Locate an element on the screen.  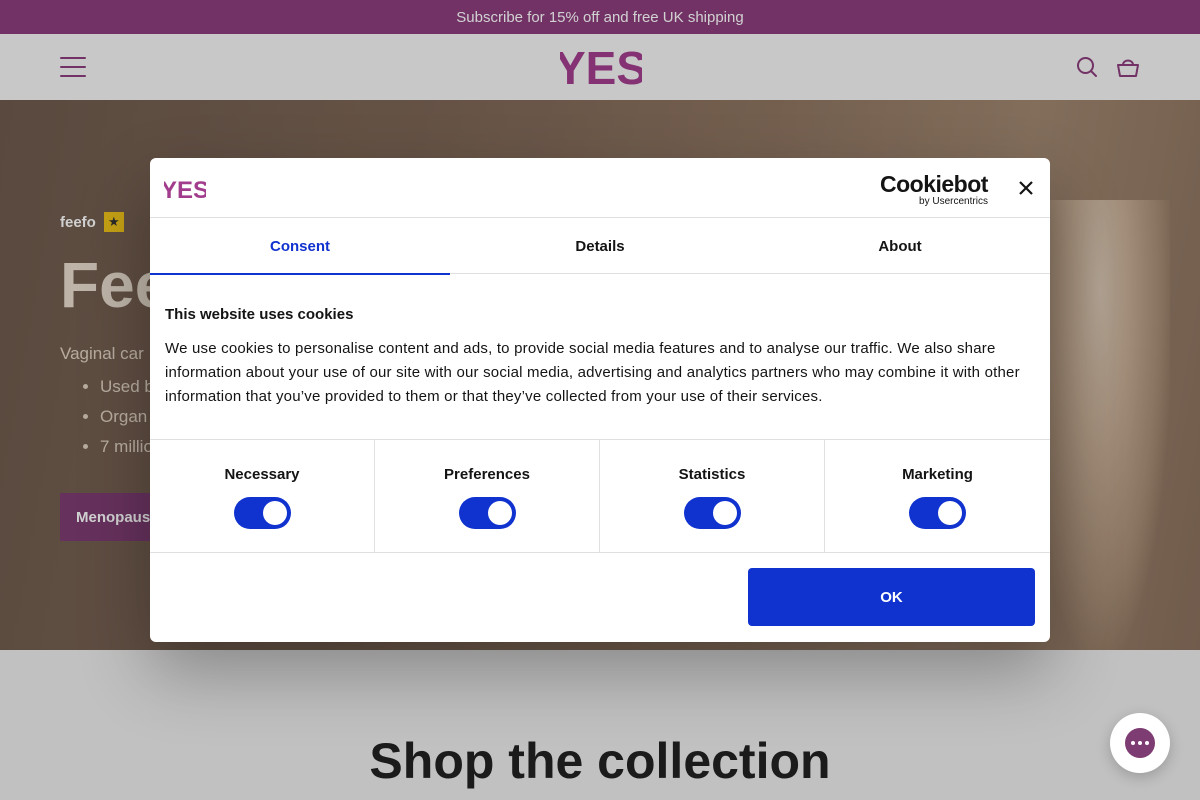
toggle-label: Preferences is located at coordinates (487, 474).